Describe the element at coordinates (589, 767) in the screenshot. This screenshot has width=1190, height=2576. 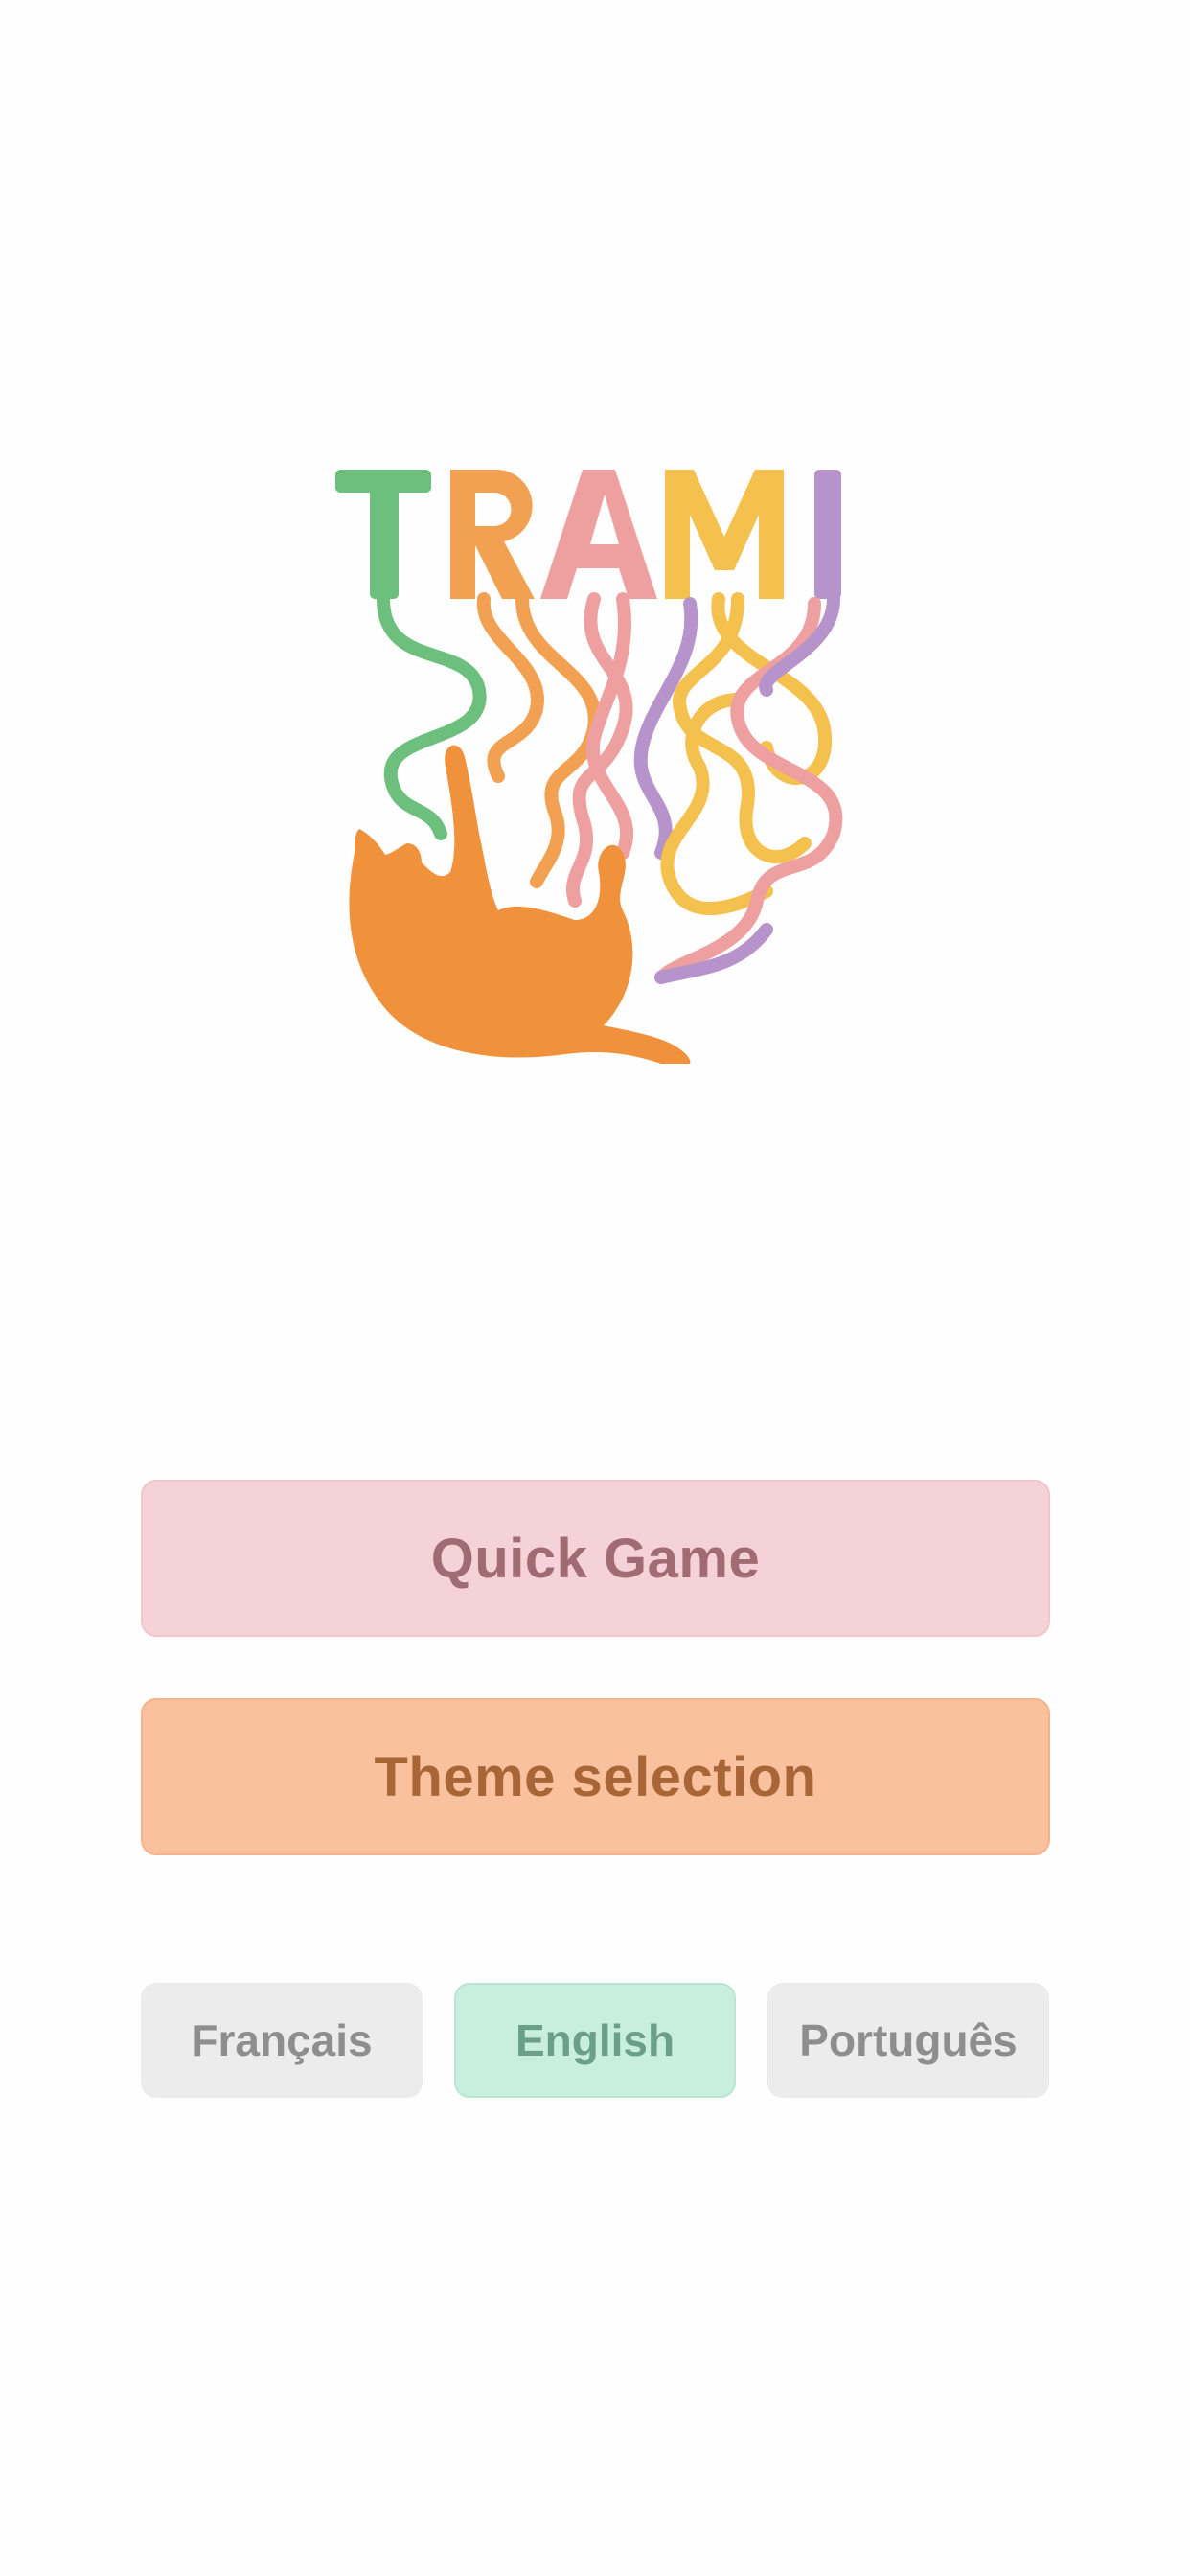
I see `trami-logo-graphic` at that location.